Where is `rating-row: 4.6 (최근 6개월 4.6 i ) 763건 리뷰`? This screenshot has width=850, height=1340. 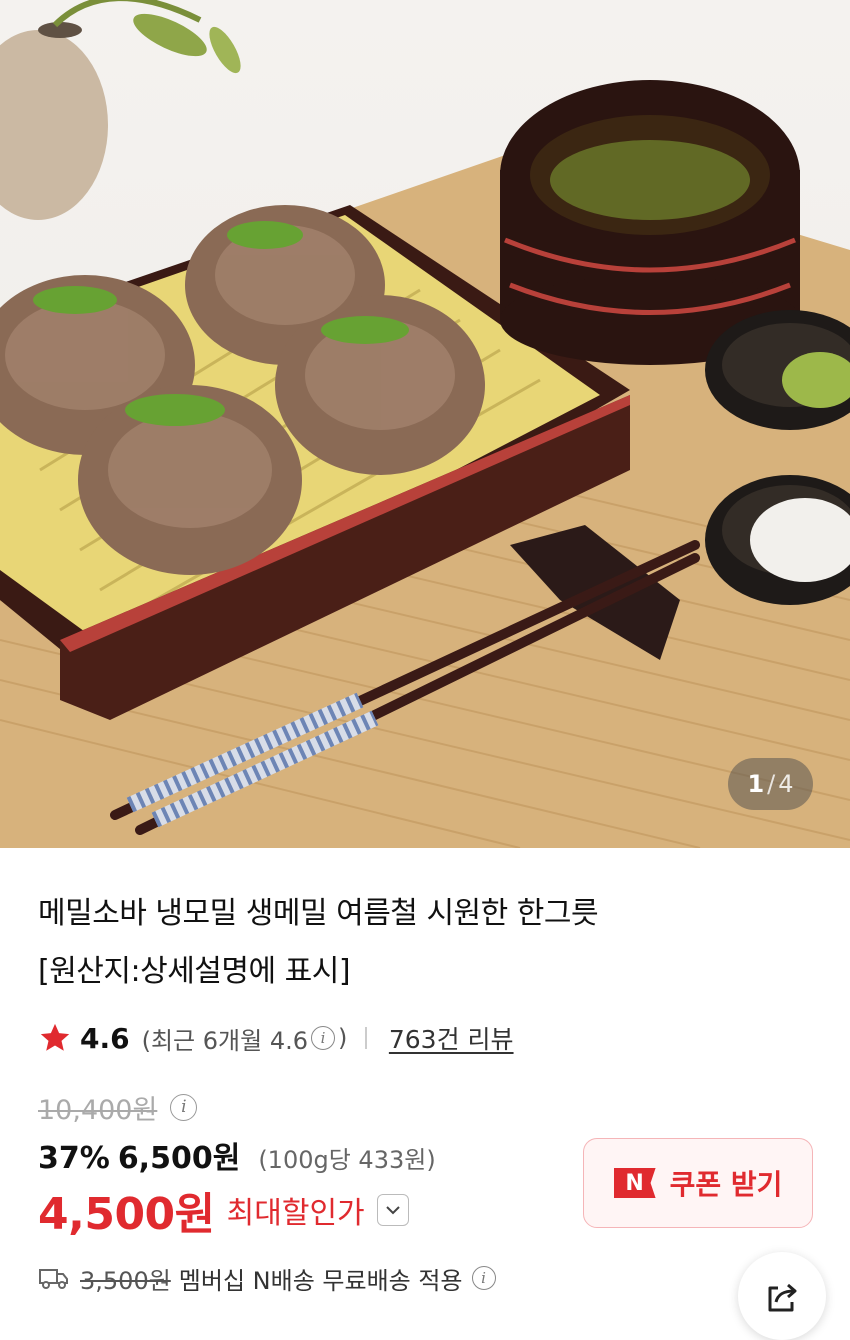
rating-row: 4.6 (최근 6개월 4.6 i ) 763건 리뷰 is located at coordinates (276, 1038).